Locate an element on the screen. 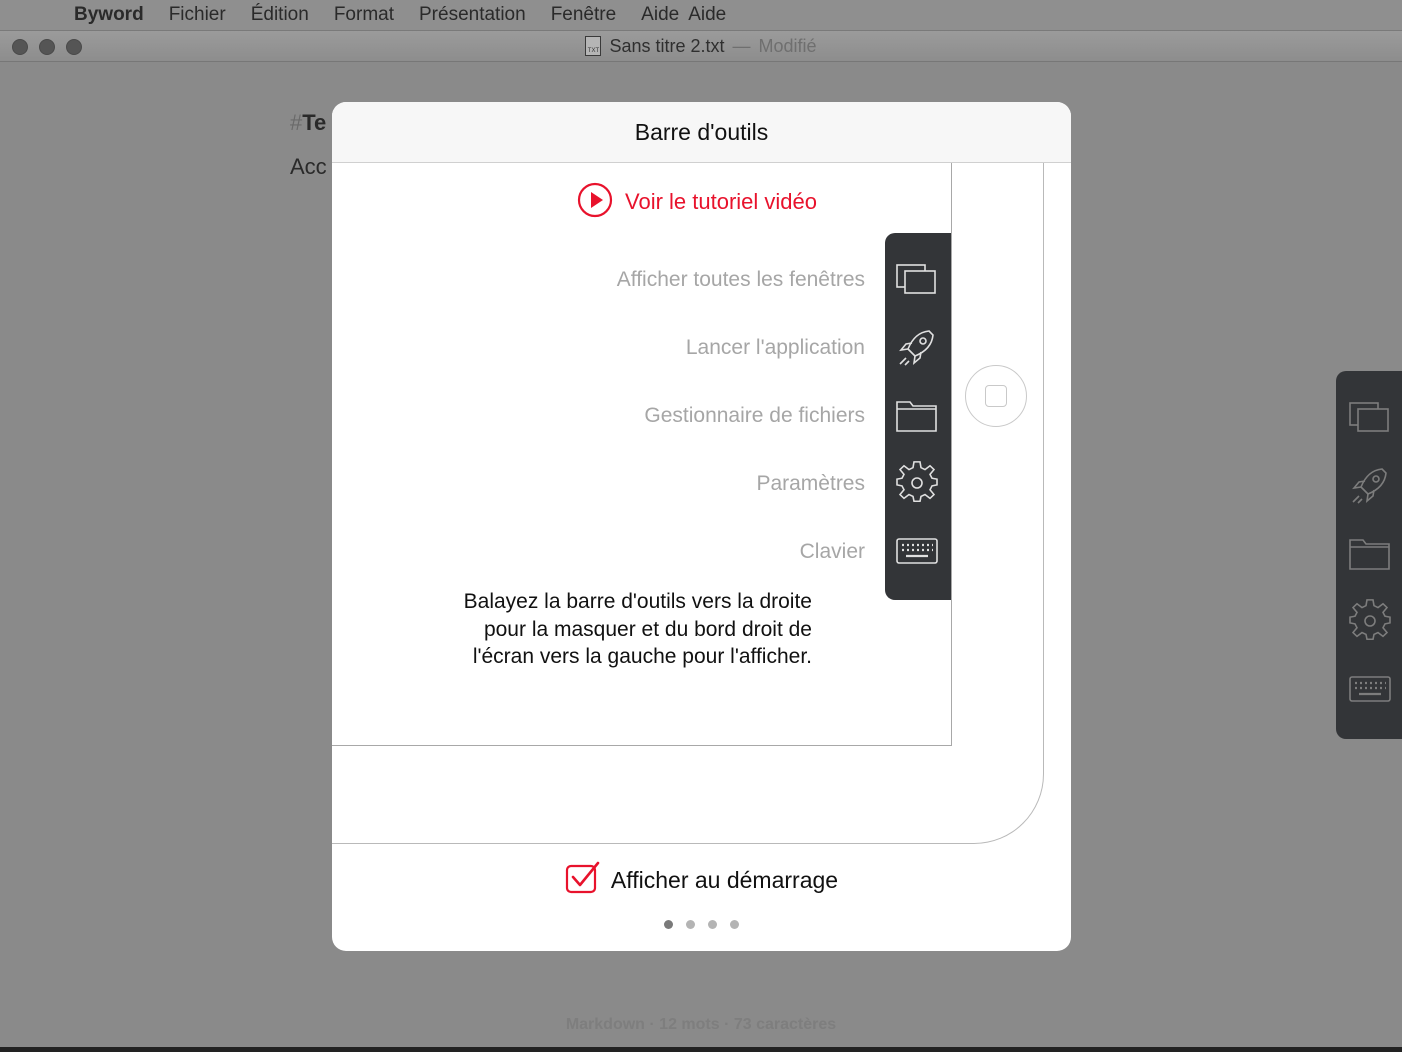 The width and height of the screenshot is (1402, 1052). window-bottom-edge is located at coordinates (701, 1049).